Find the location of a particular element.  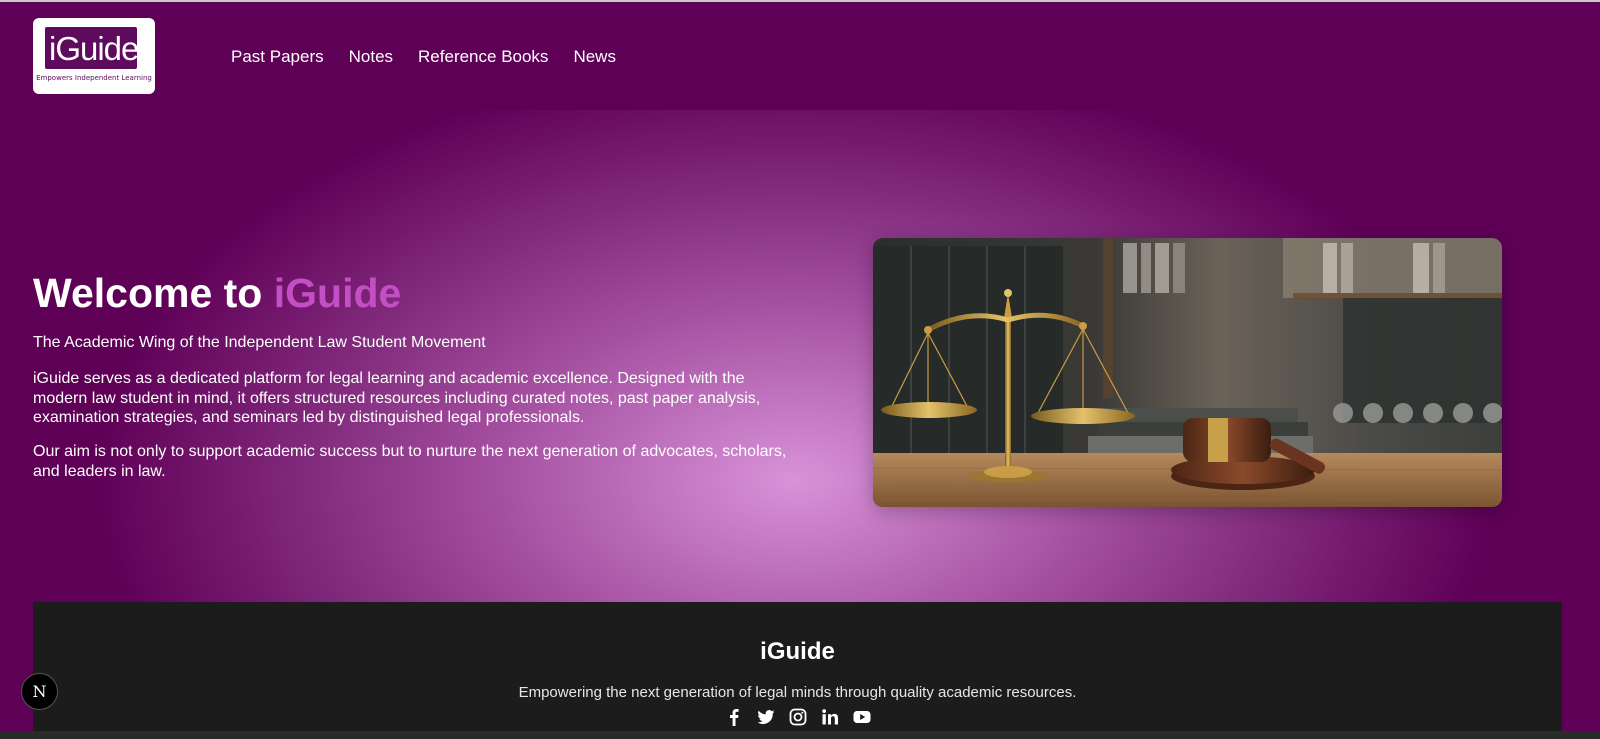

social-links is located at coordinates (797, 717).